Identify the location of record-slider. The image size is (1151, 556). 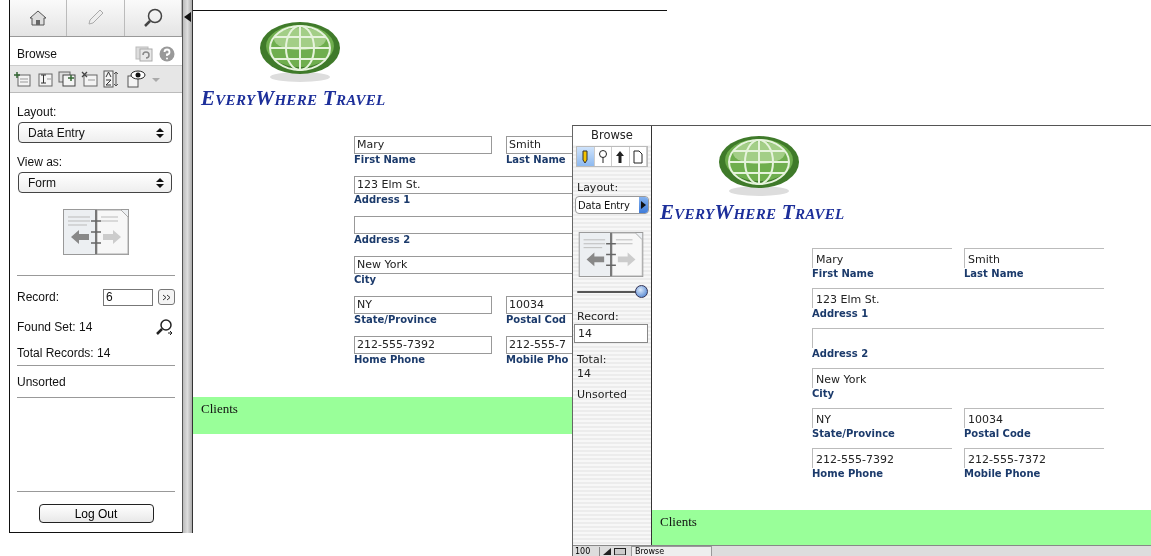
(612, 292).